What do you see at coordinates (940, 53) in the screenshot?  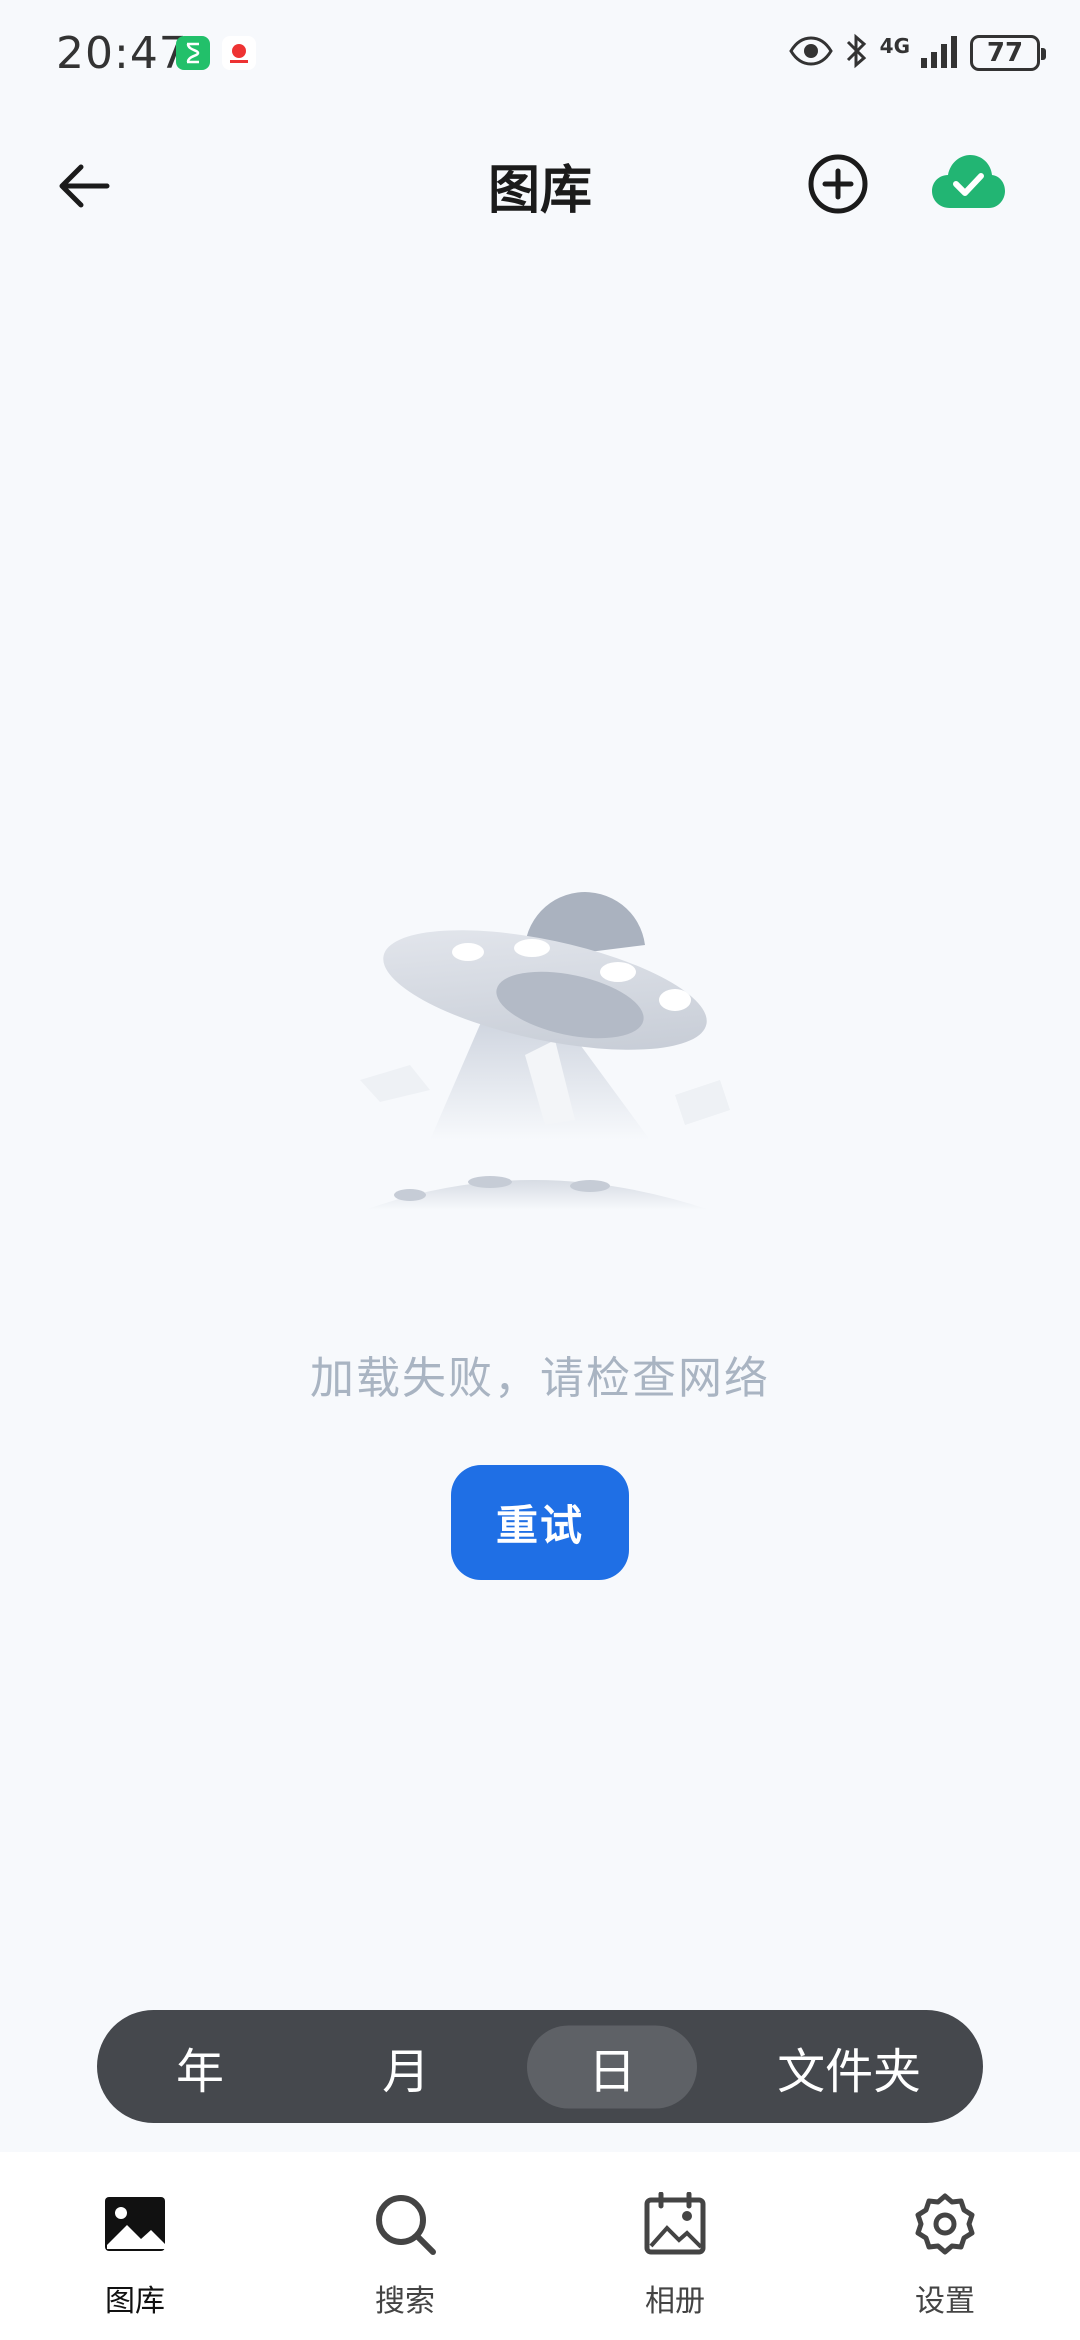 I see `signal-icon` at bounding box center [940, 53].